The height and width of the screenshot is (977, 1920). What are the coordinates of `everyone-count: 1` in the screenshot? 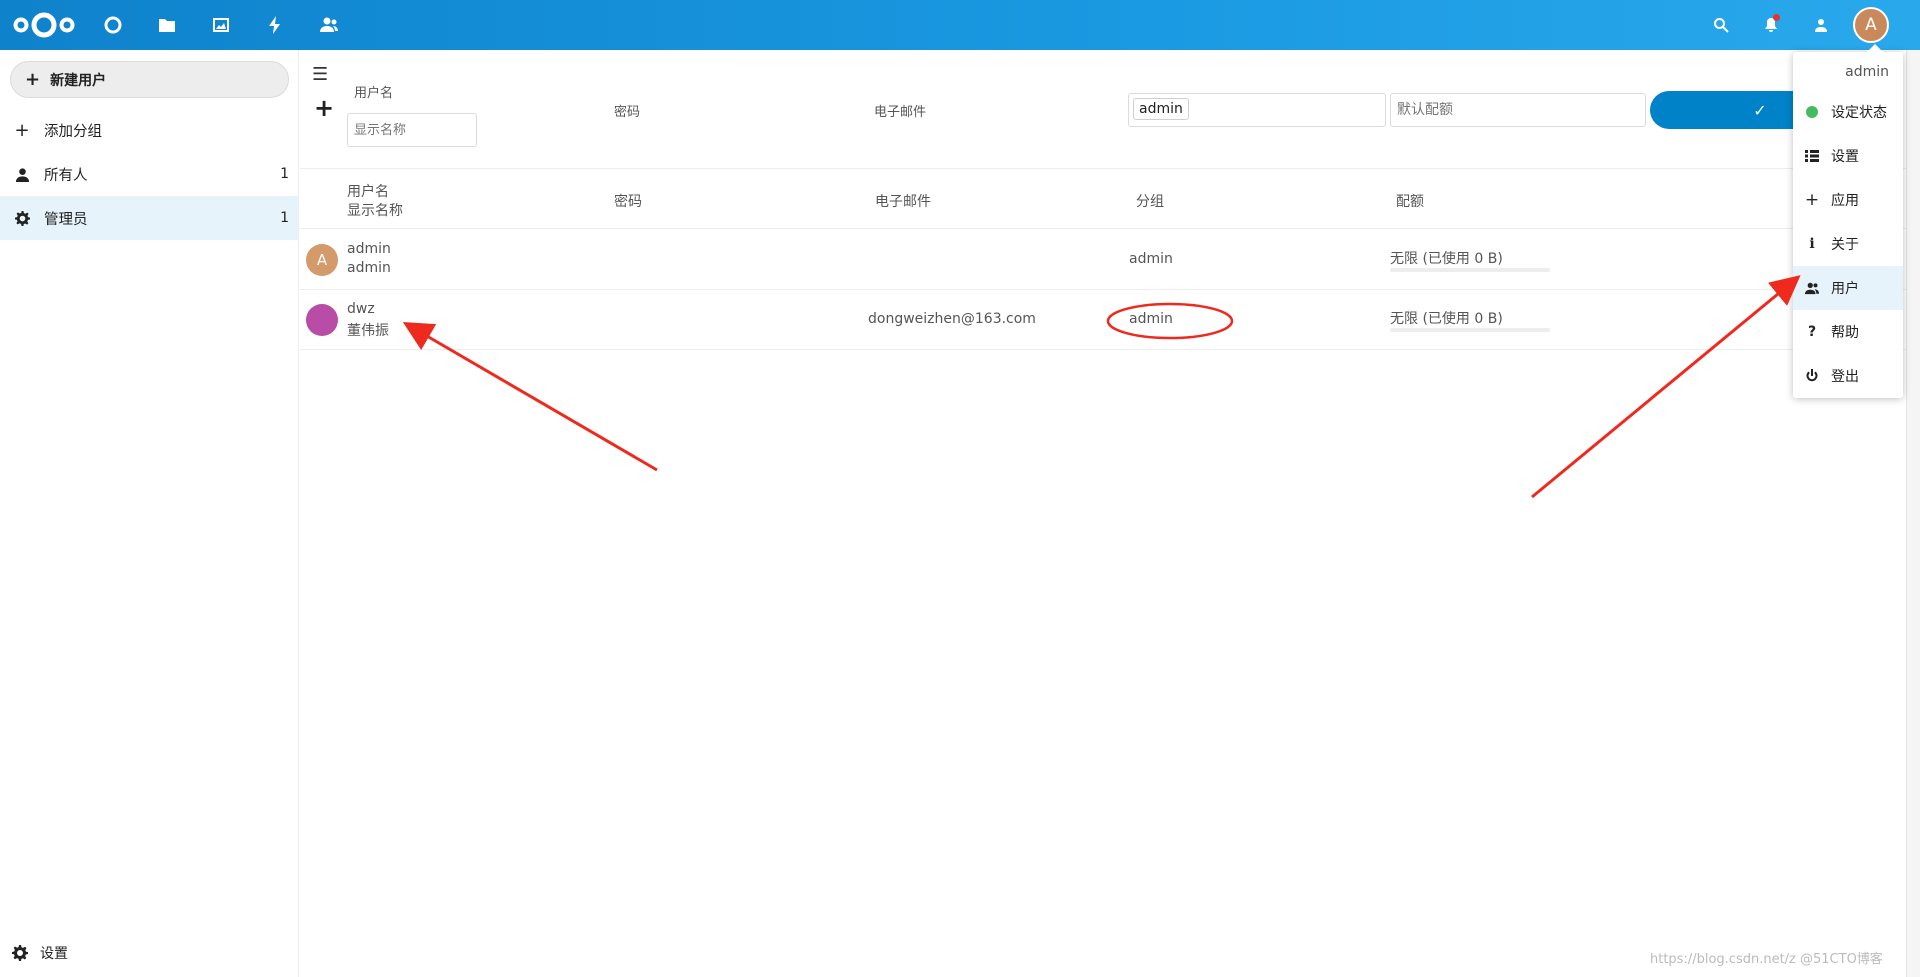 It's located at (284, 174).